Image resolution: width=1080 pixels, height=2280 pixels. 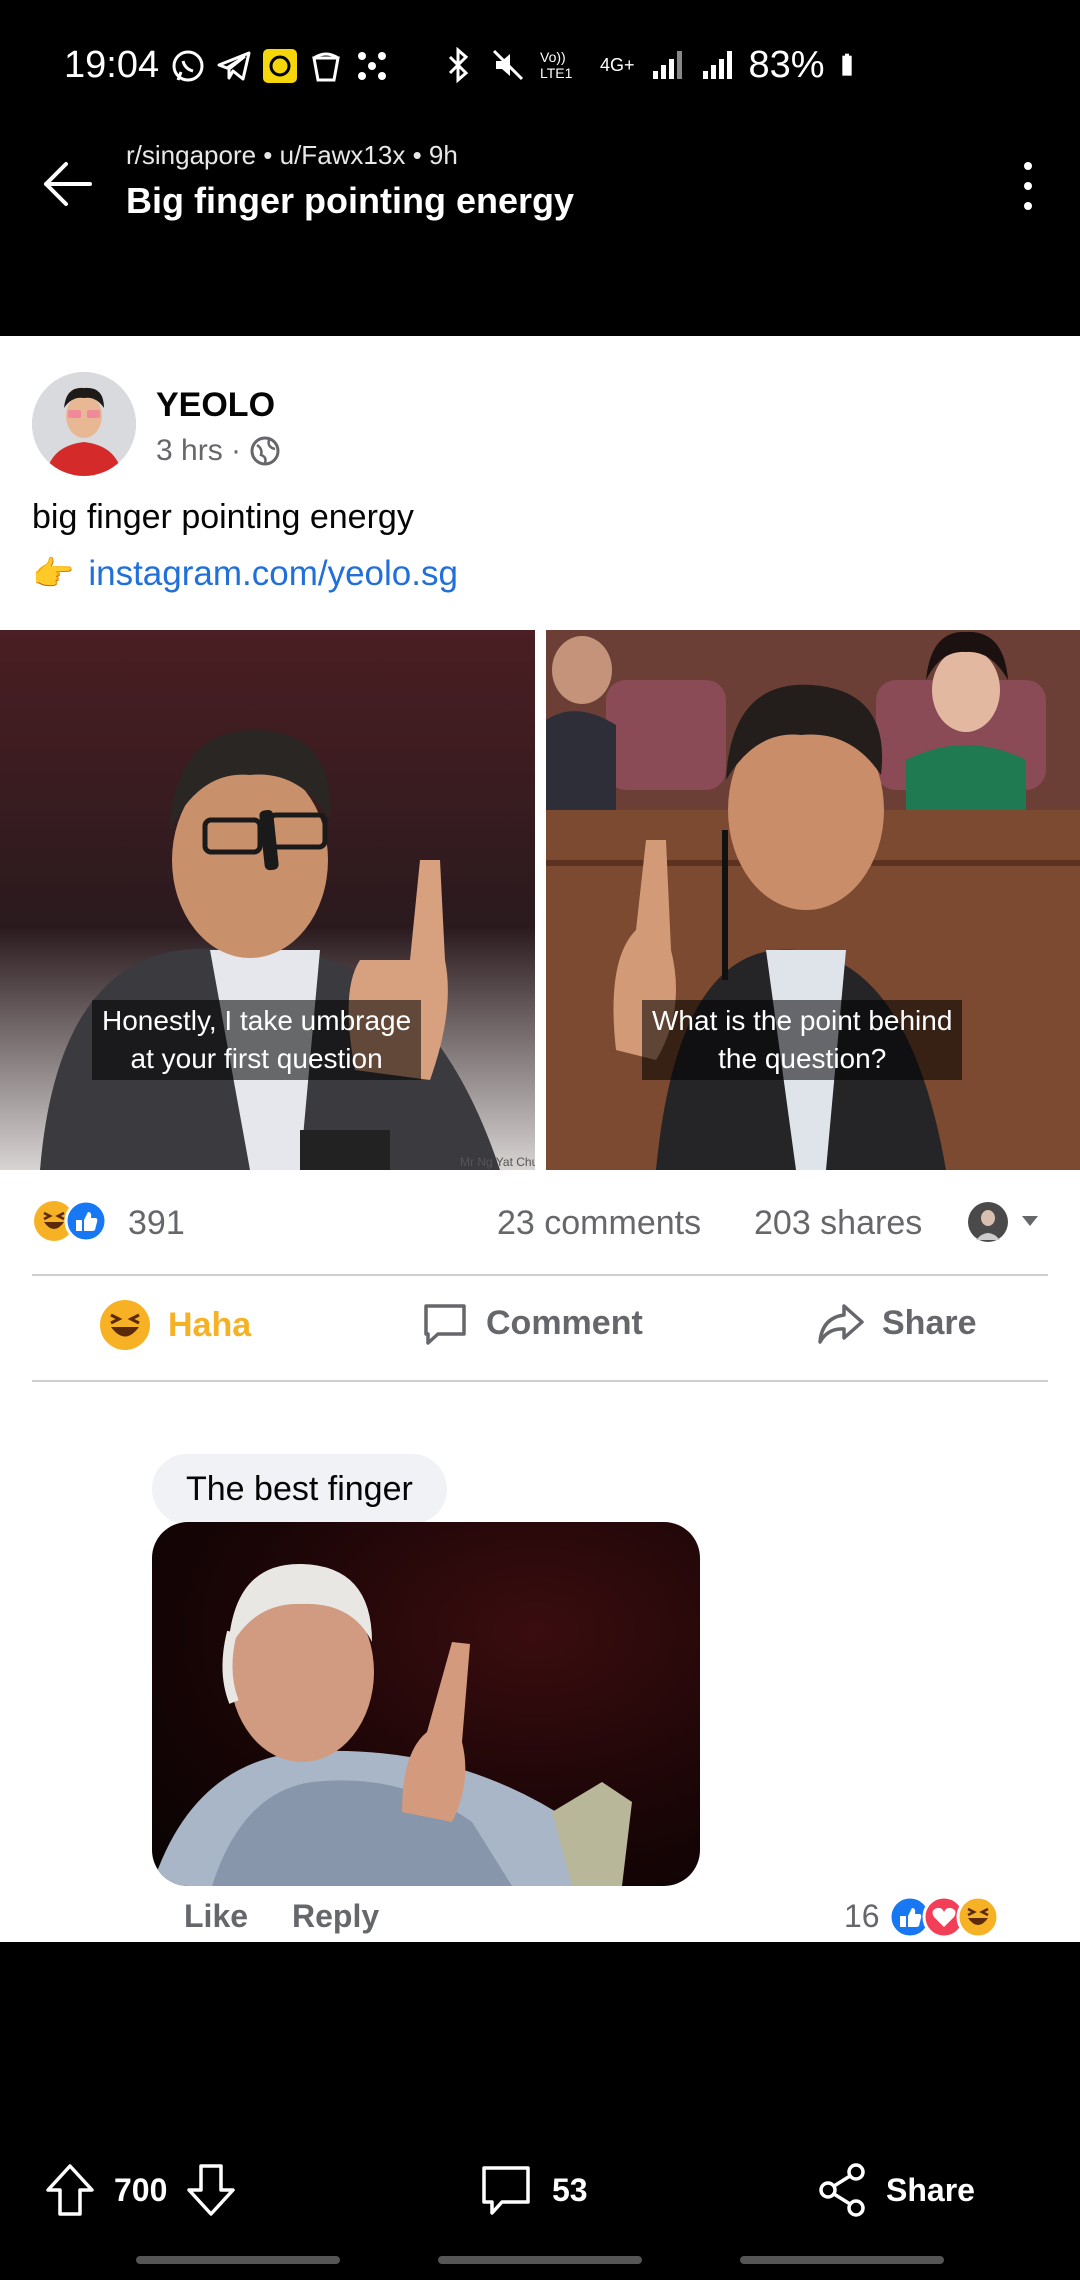 I want to click on globe-icon, so click(x=265, y=451).